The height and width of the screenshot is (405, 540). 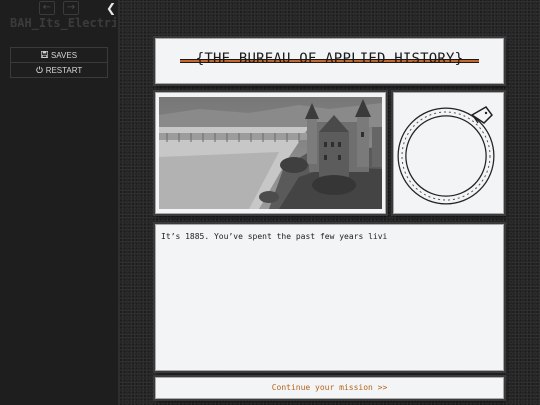 I want to click on sidebar-collapse-button: ❮, so click(x=111, y=8).